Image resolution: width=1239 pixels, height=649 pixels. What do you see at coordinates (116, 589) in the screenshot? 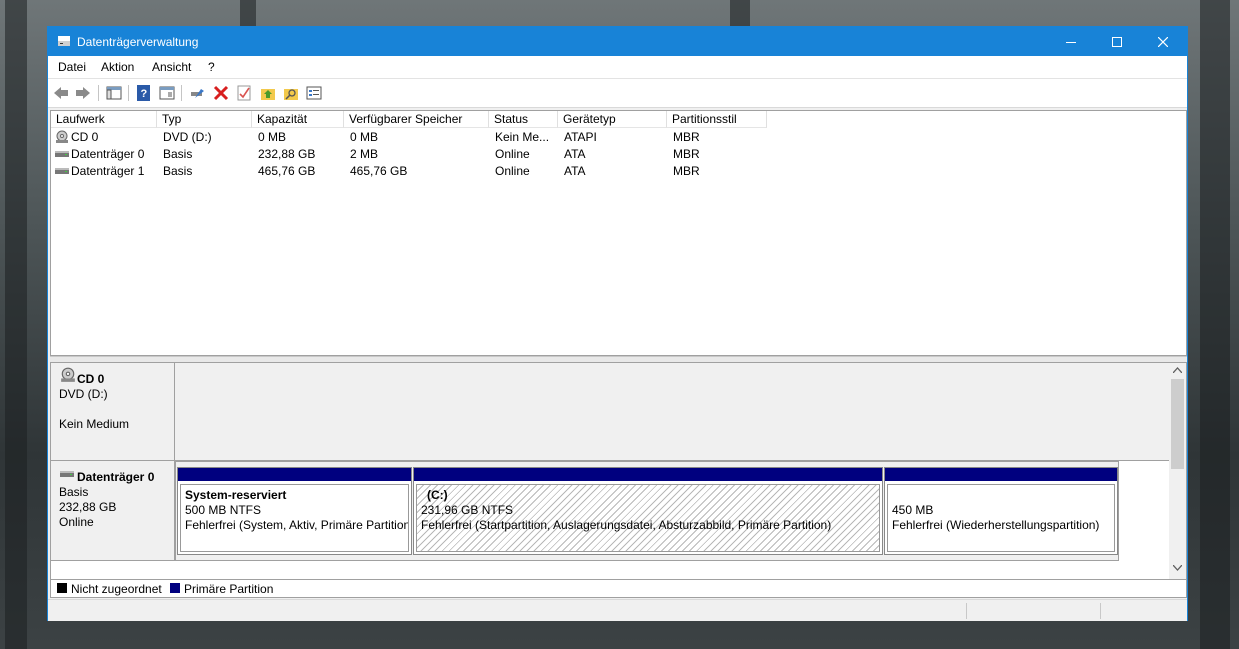
I see `legend-label-unallocated: Nicht zugeordnet` at bounding box center [116, 589].